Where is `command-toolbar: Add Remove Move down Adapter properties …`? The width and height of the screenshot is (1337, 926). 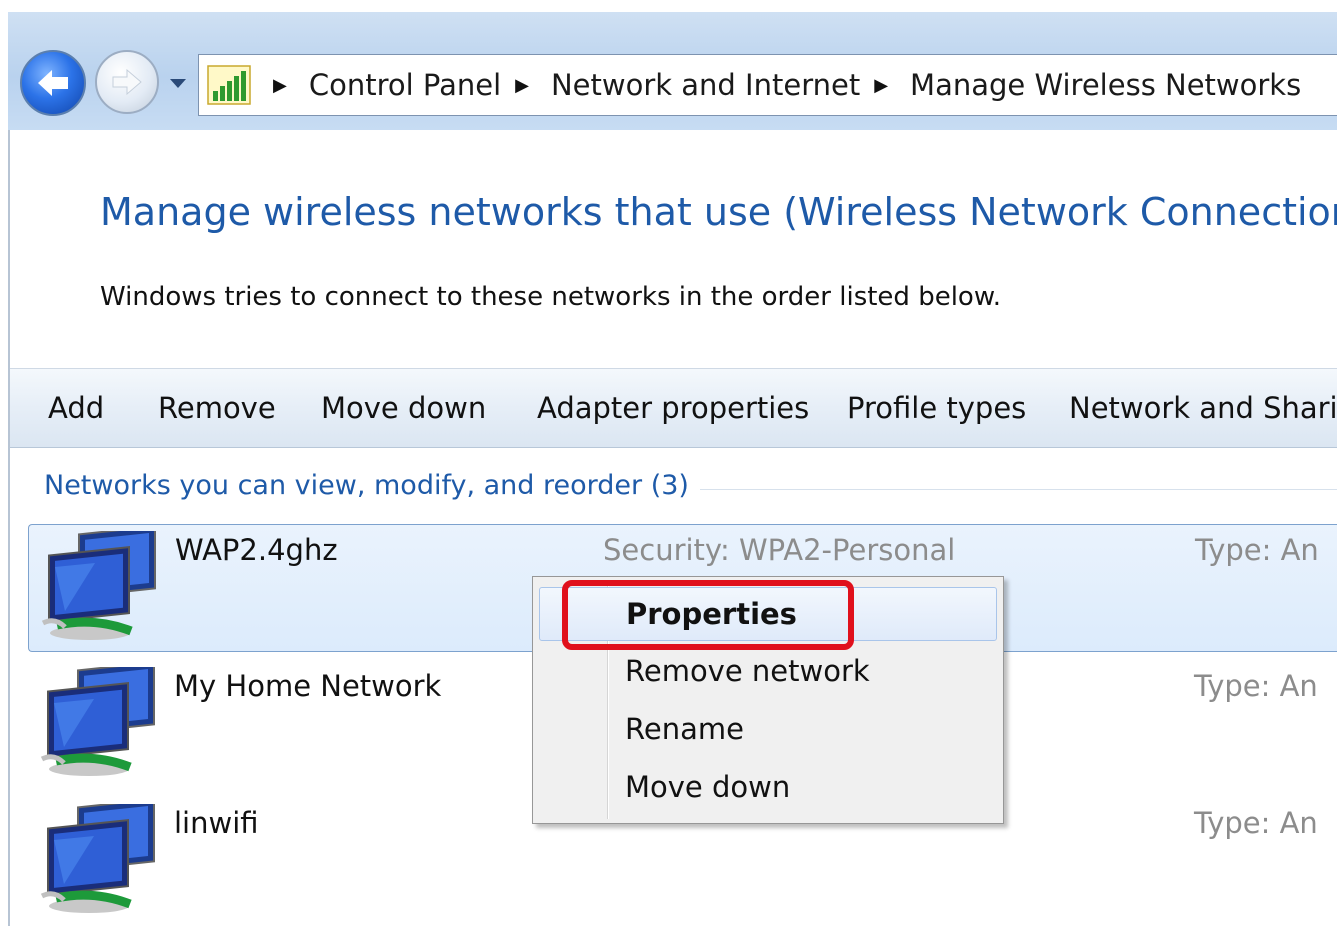 command-toolbar: Add Remove Move down Adapter properties … is located at coordinates (673, 408).